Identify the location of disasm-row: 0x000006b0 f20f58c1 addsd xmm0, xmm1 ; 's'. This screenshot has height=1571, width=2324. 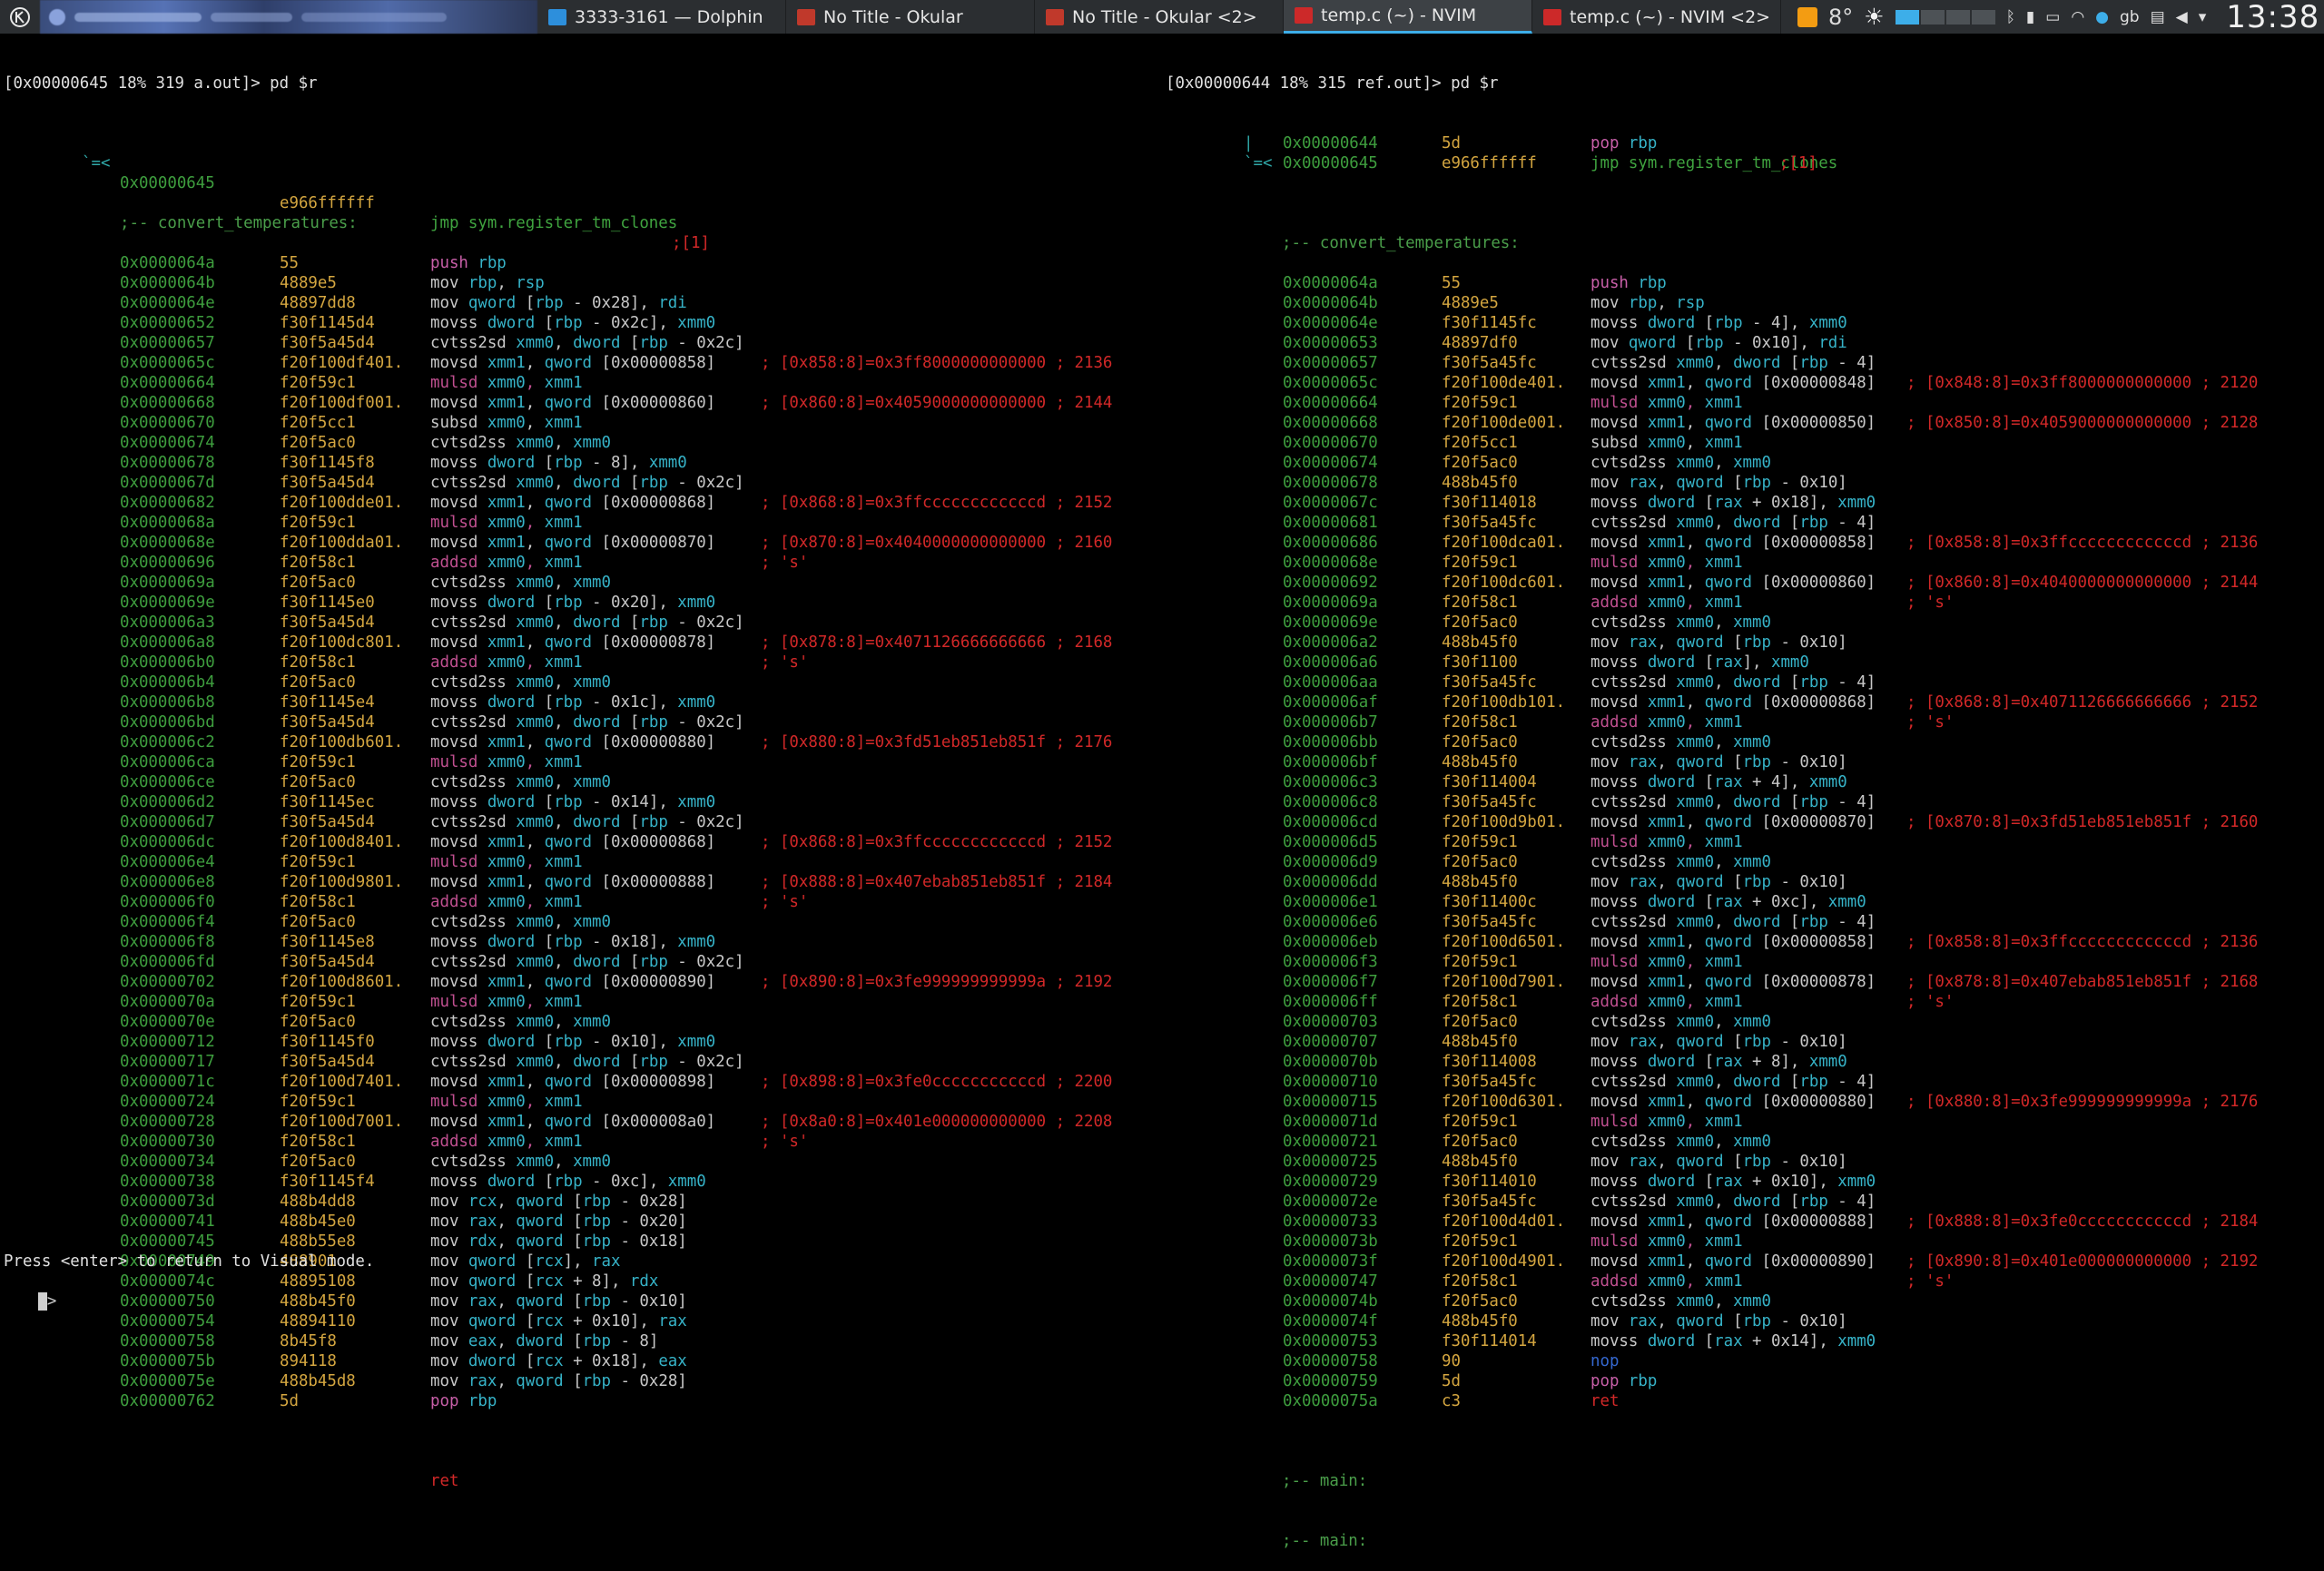
(581, 663).